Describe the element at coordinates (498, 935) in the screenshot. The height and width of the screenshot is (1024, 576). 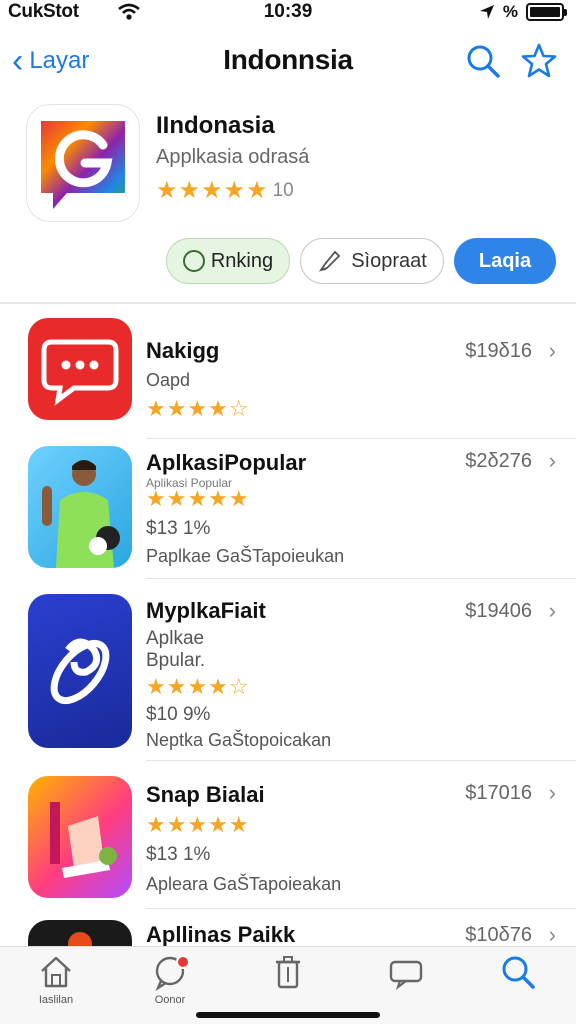
I see `app-price: $10δ76` at that location.